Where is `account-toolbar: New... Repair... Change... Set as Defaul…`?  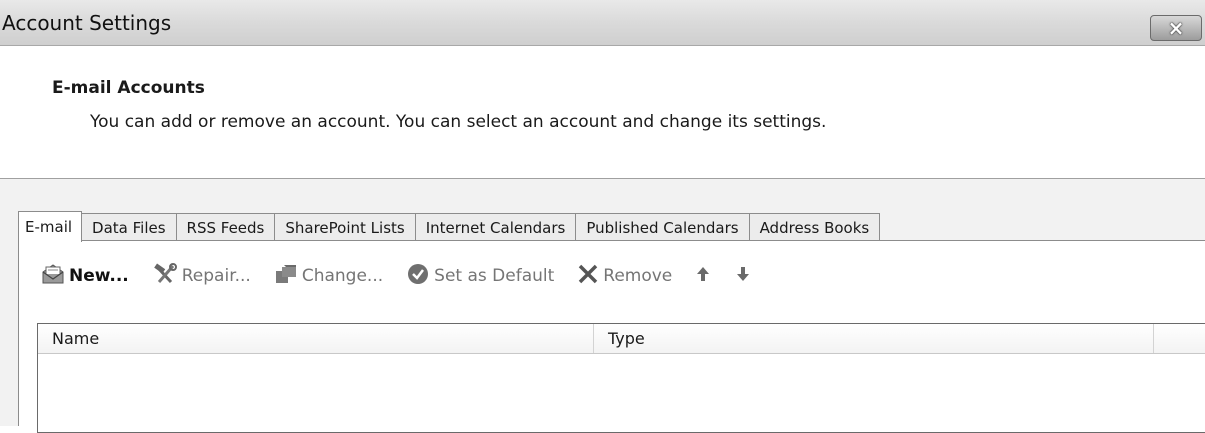
account-toolbar: New... Repair... Change... Set as Defaul… is located at coordinates (409, 276).